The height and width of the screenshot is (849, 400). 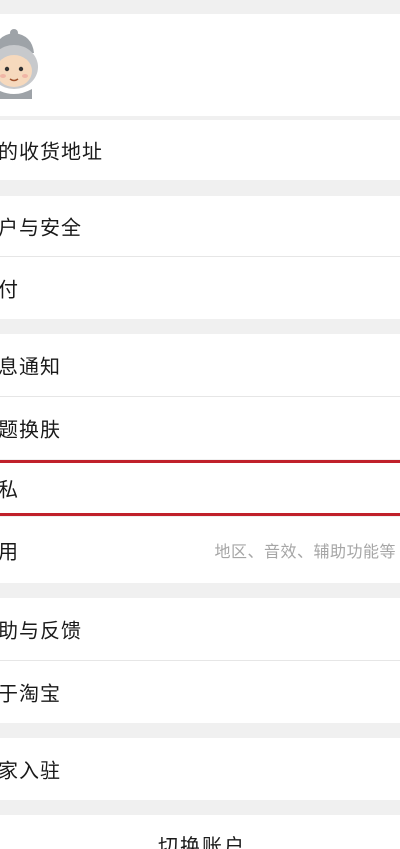 I want to click on cartoon-avatar-icon, so click(x=19, y=64).